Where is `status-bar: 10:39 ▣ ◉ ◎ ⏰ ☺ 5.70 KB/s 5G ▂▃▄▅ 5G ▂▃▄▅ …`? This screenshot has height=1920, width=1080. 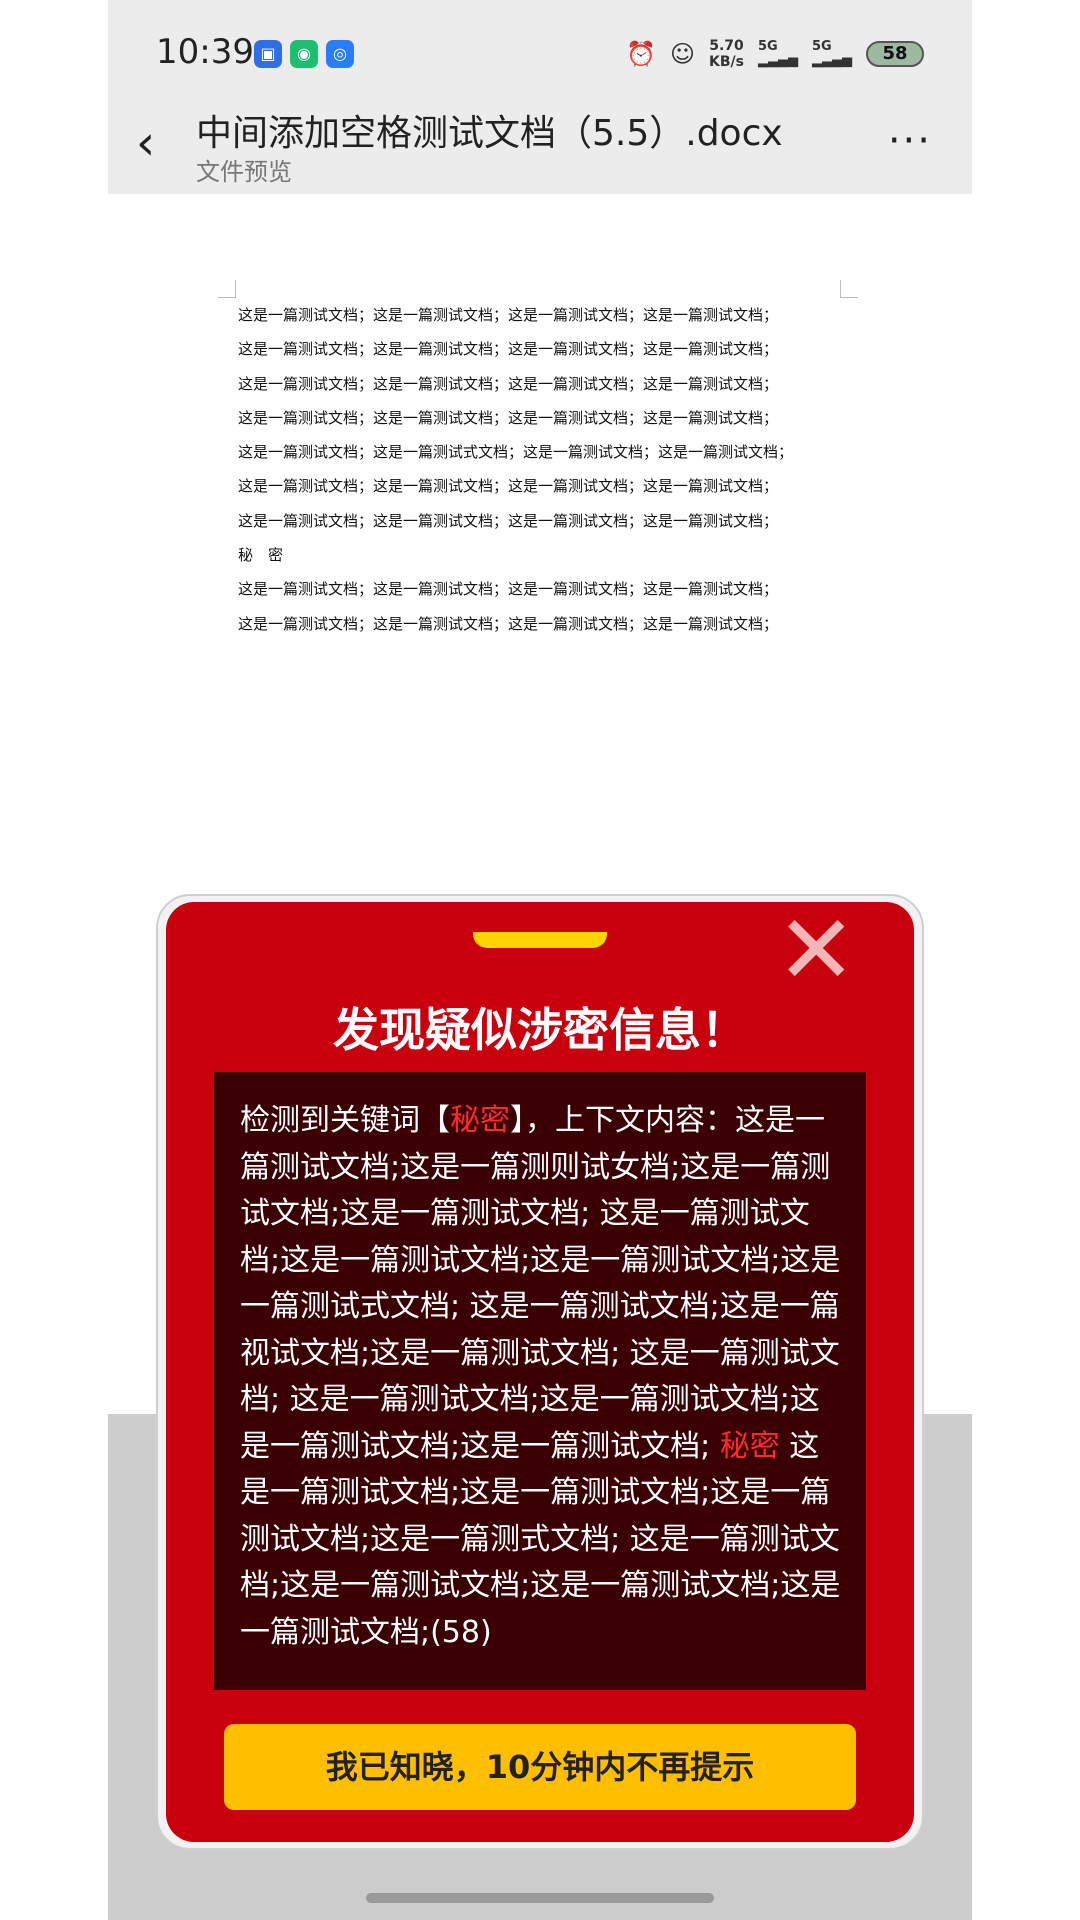 status-bar: 10:39 ▣ ◉ ◎ ⏰ ☺ 5.70 KB/s 5G ▂▃▄▅ 5G ▂▃▄▅ … is located at coordinates (540, 50).